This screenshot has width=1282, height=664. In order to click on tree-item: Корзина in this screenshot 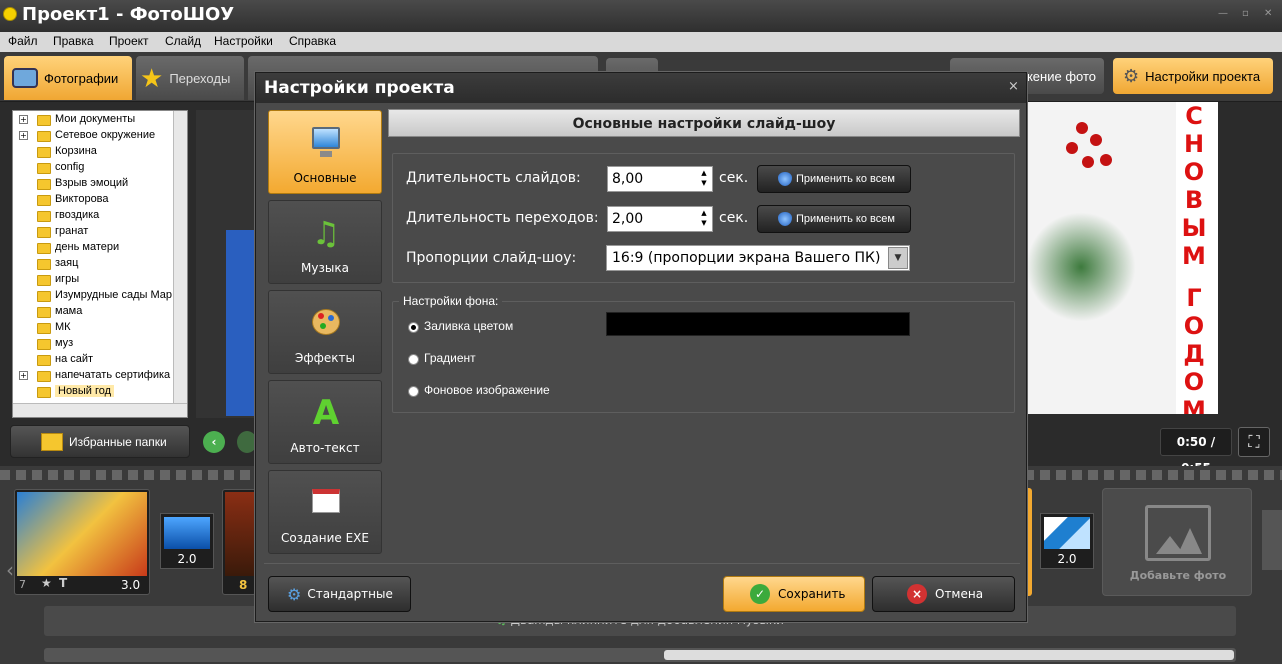, I will do `click(76, 151)`.